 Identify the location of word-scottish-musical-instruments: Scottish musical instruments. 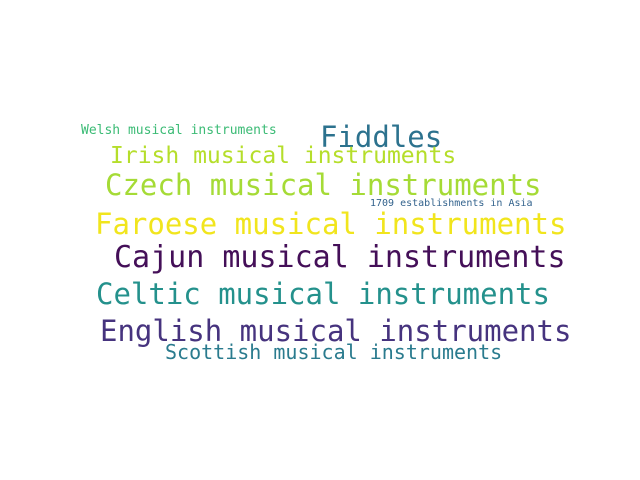
(334, 352).